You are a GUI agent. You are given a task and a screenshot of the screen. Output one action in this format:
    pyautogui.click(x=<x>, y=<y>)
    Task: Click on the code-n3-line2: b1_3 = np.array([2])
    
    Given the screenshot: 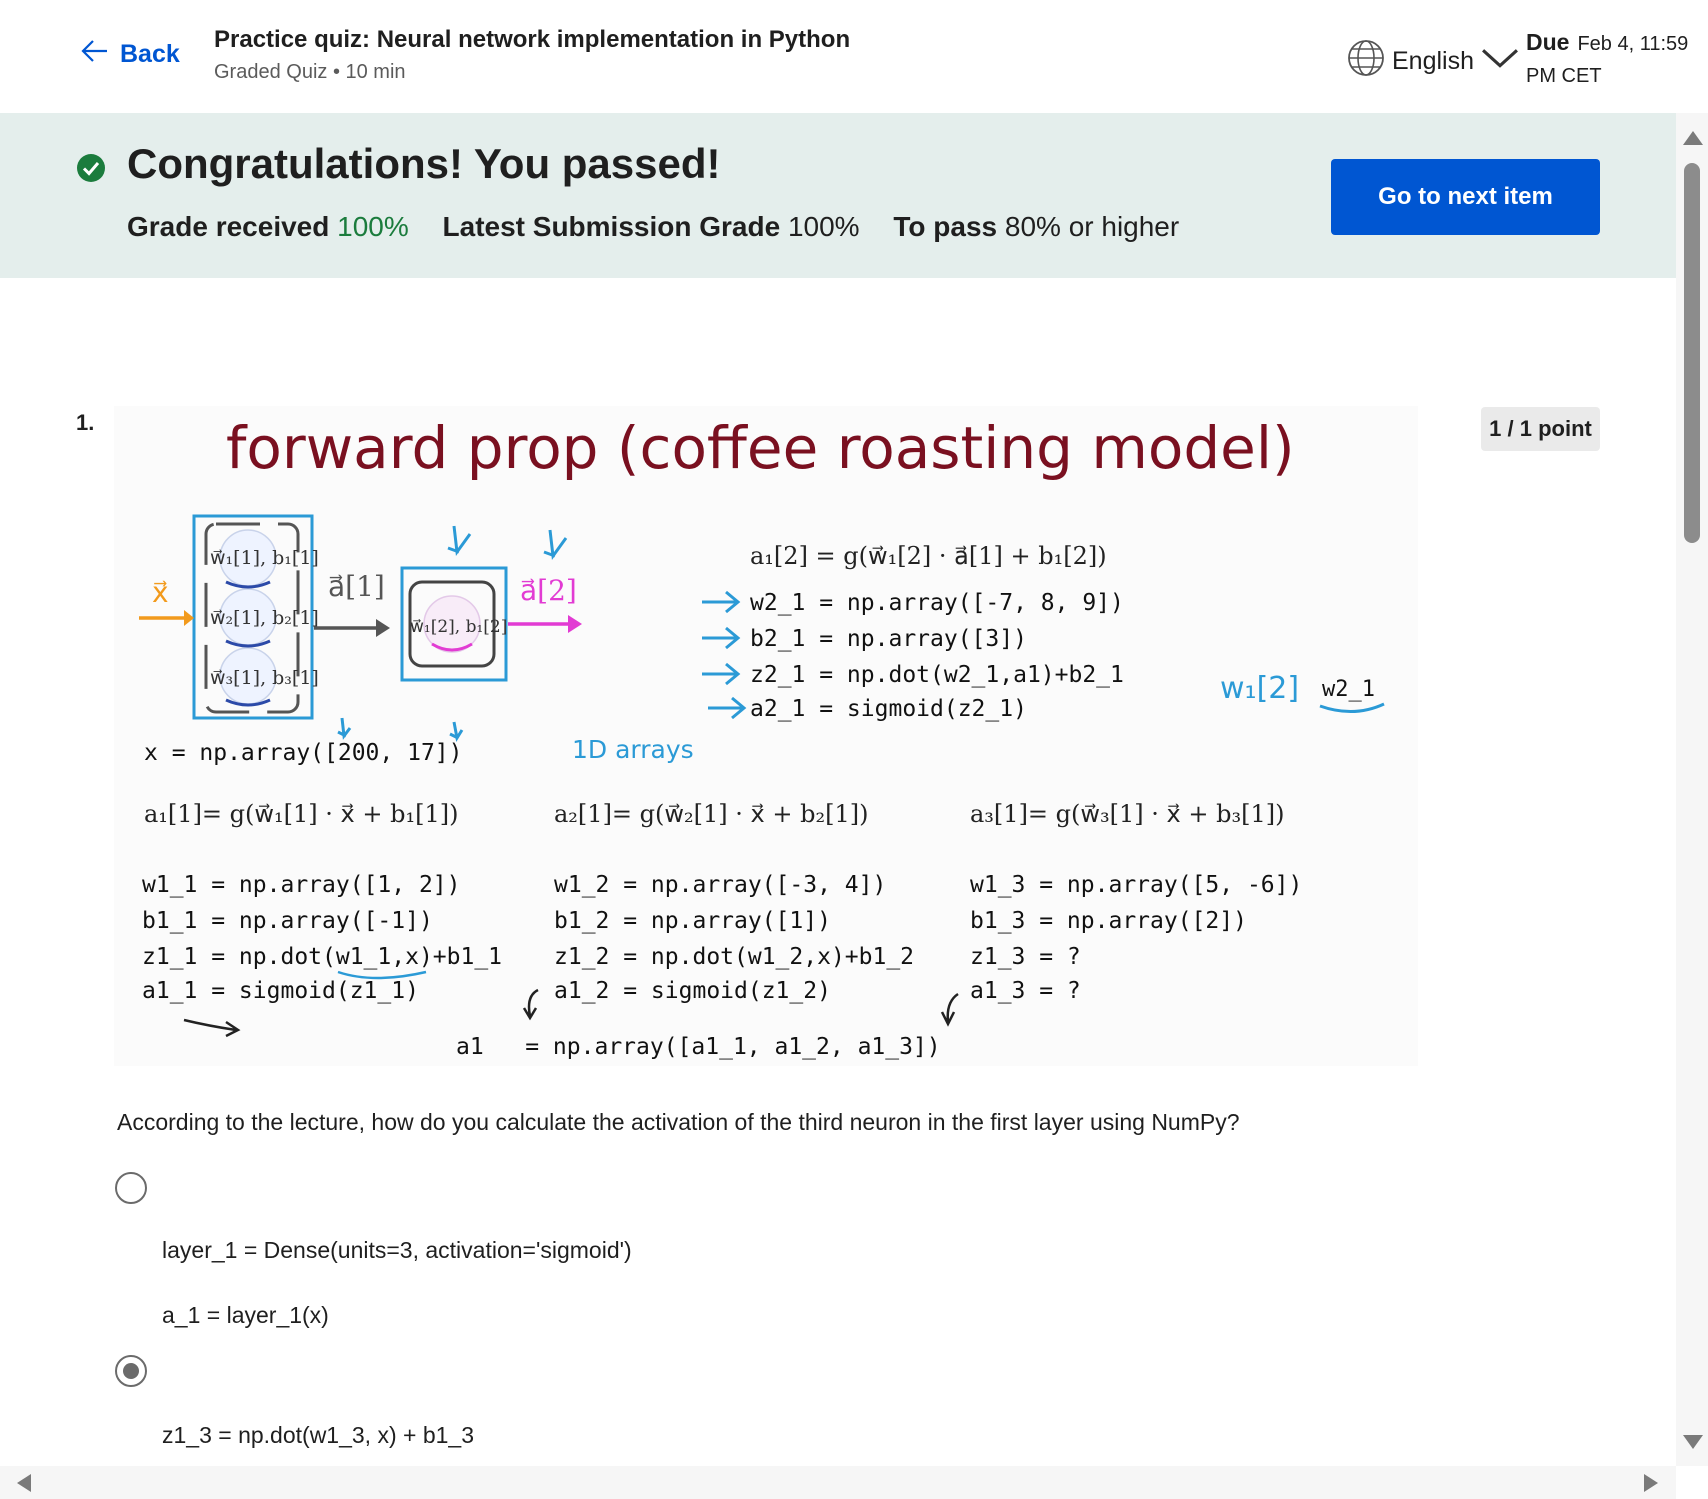 What is the action you would take?
    pyautogui.click(x=1108, y=921)
    